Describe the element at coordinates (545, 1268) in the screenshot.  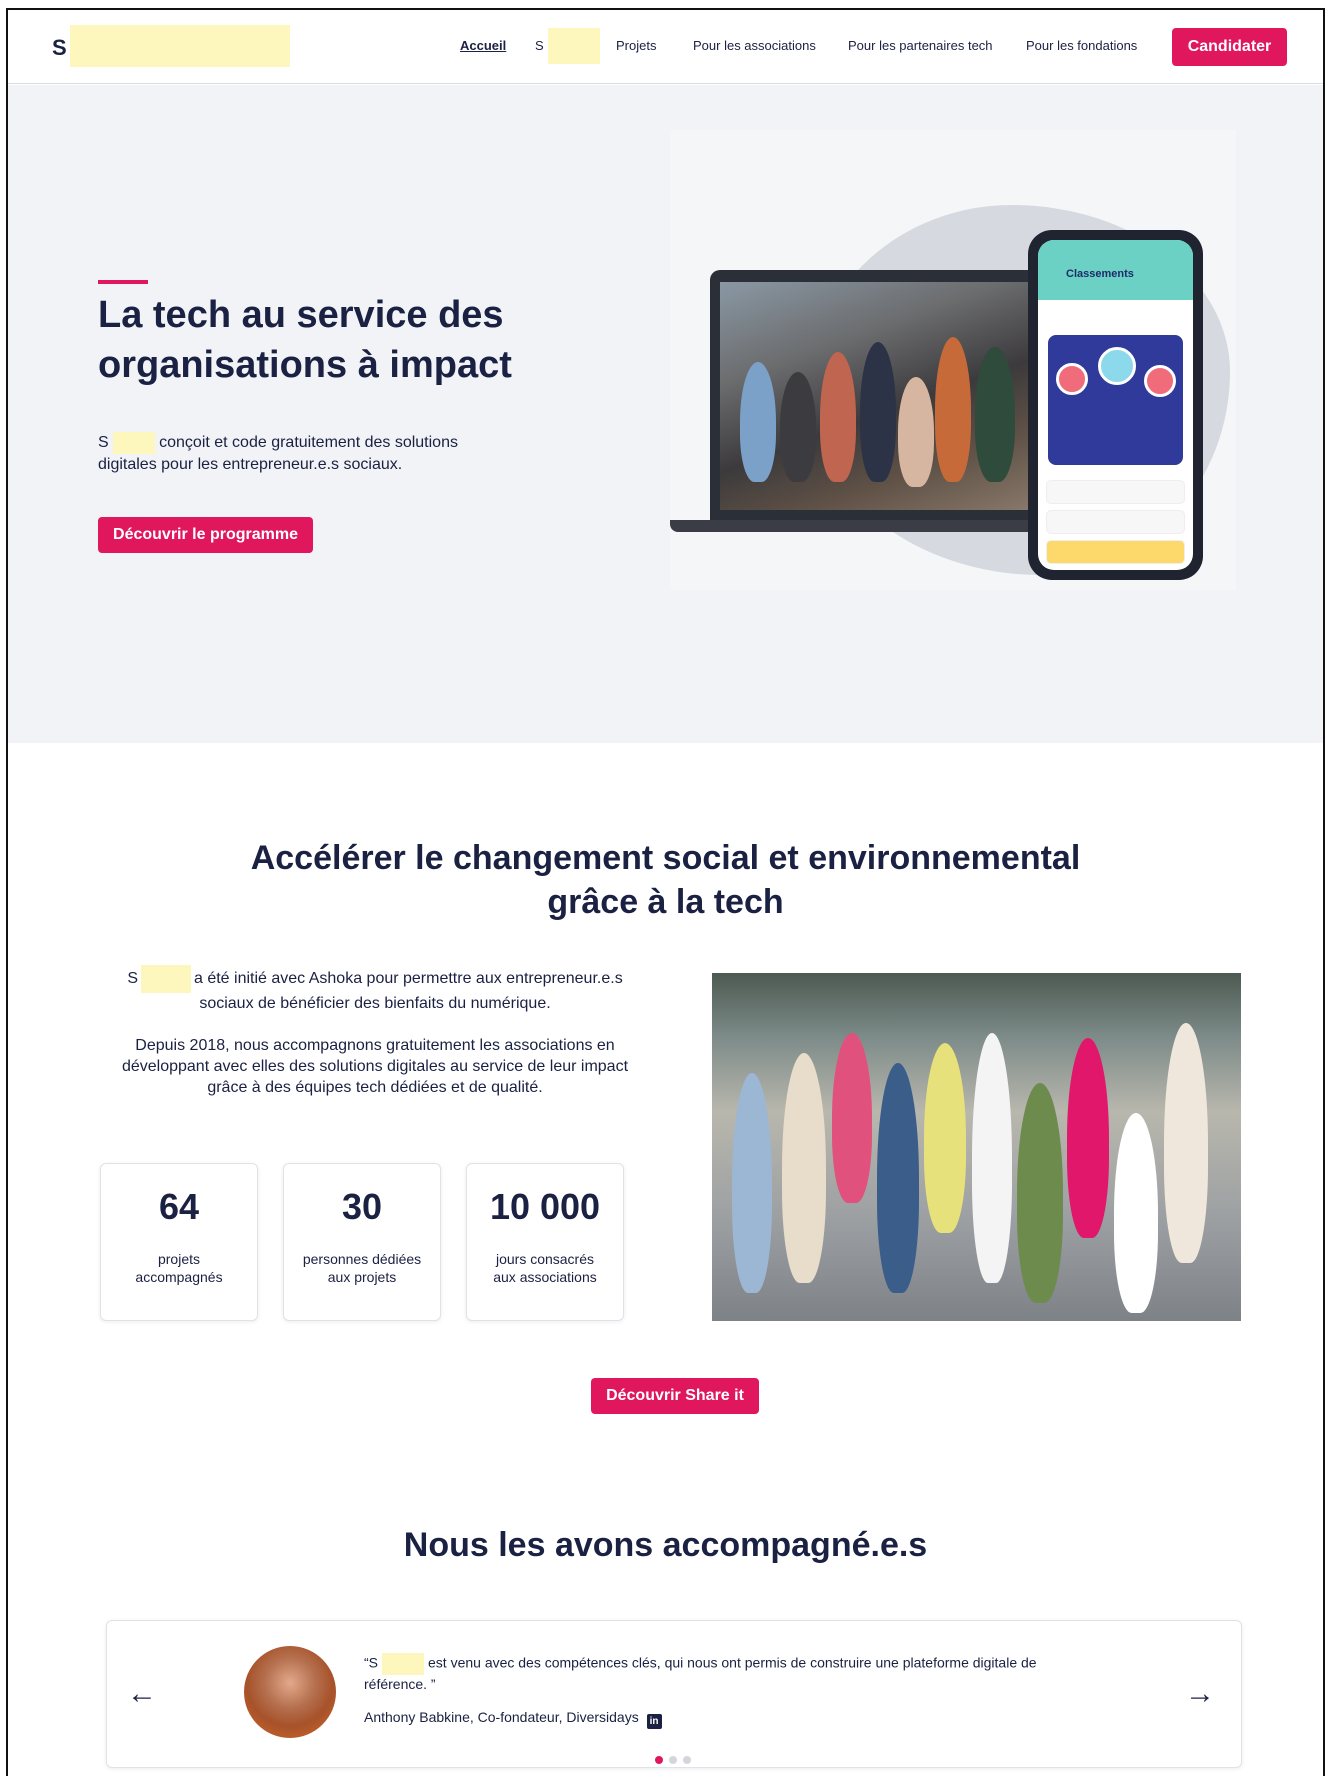
I see `stat-label: jours consacrés aux associations` at that location.